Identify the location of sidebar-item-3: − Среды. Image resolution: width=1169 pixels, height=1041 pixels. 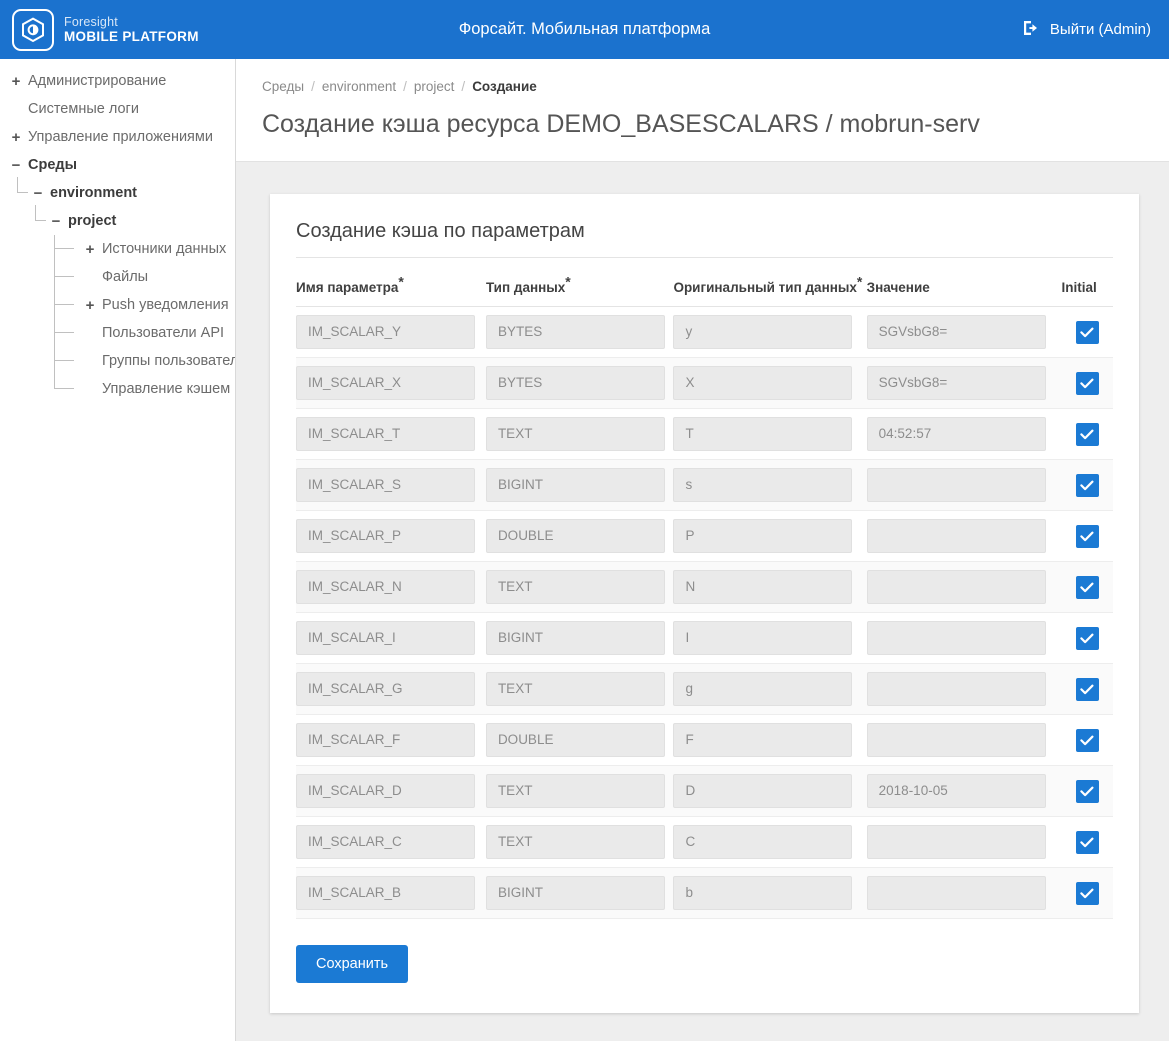
(117, 165).